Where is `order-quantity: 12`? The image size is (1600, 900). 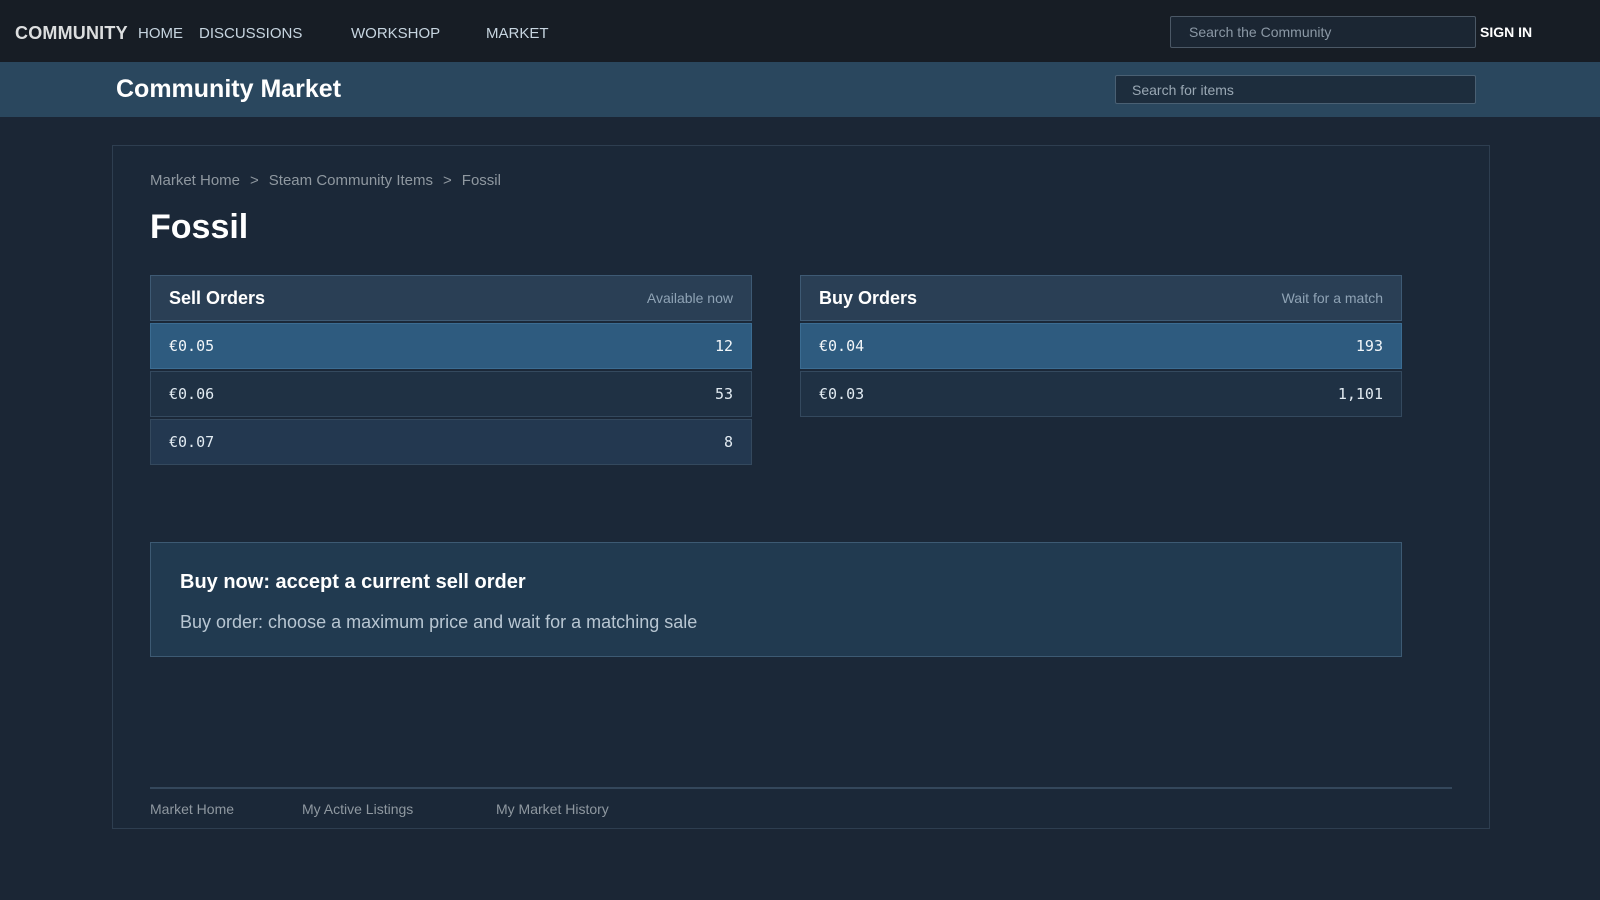
order-quantity: 12 is located at coordinates (723, 346).